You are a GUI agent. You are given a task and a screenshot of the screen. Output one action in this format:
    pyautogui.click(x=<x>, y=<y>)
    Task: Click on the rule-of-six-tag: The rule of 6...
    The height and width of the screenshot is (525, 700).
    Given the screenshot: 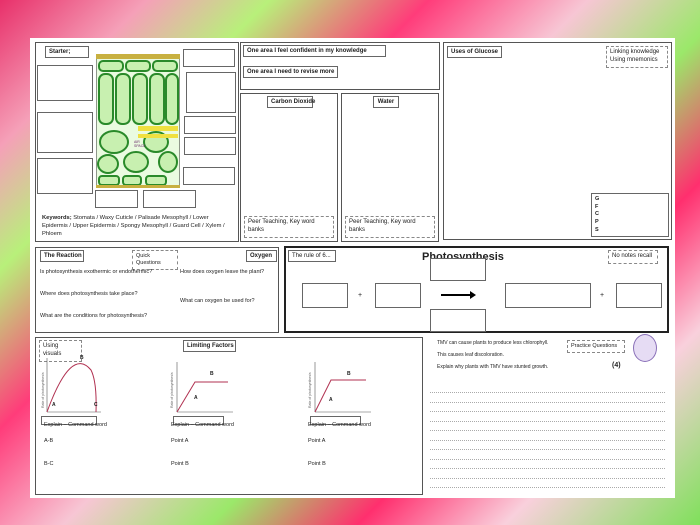 What is the action you would take?
    pyautogui.click(x=312, y=256)
    